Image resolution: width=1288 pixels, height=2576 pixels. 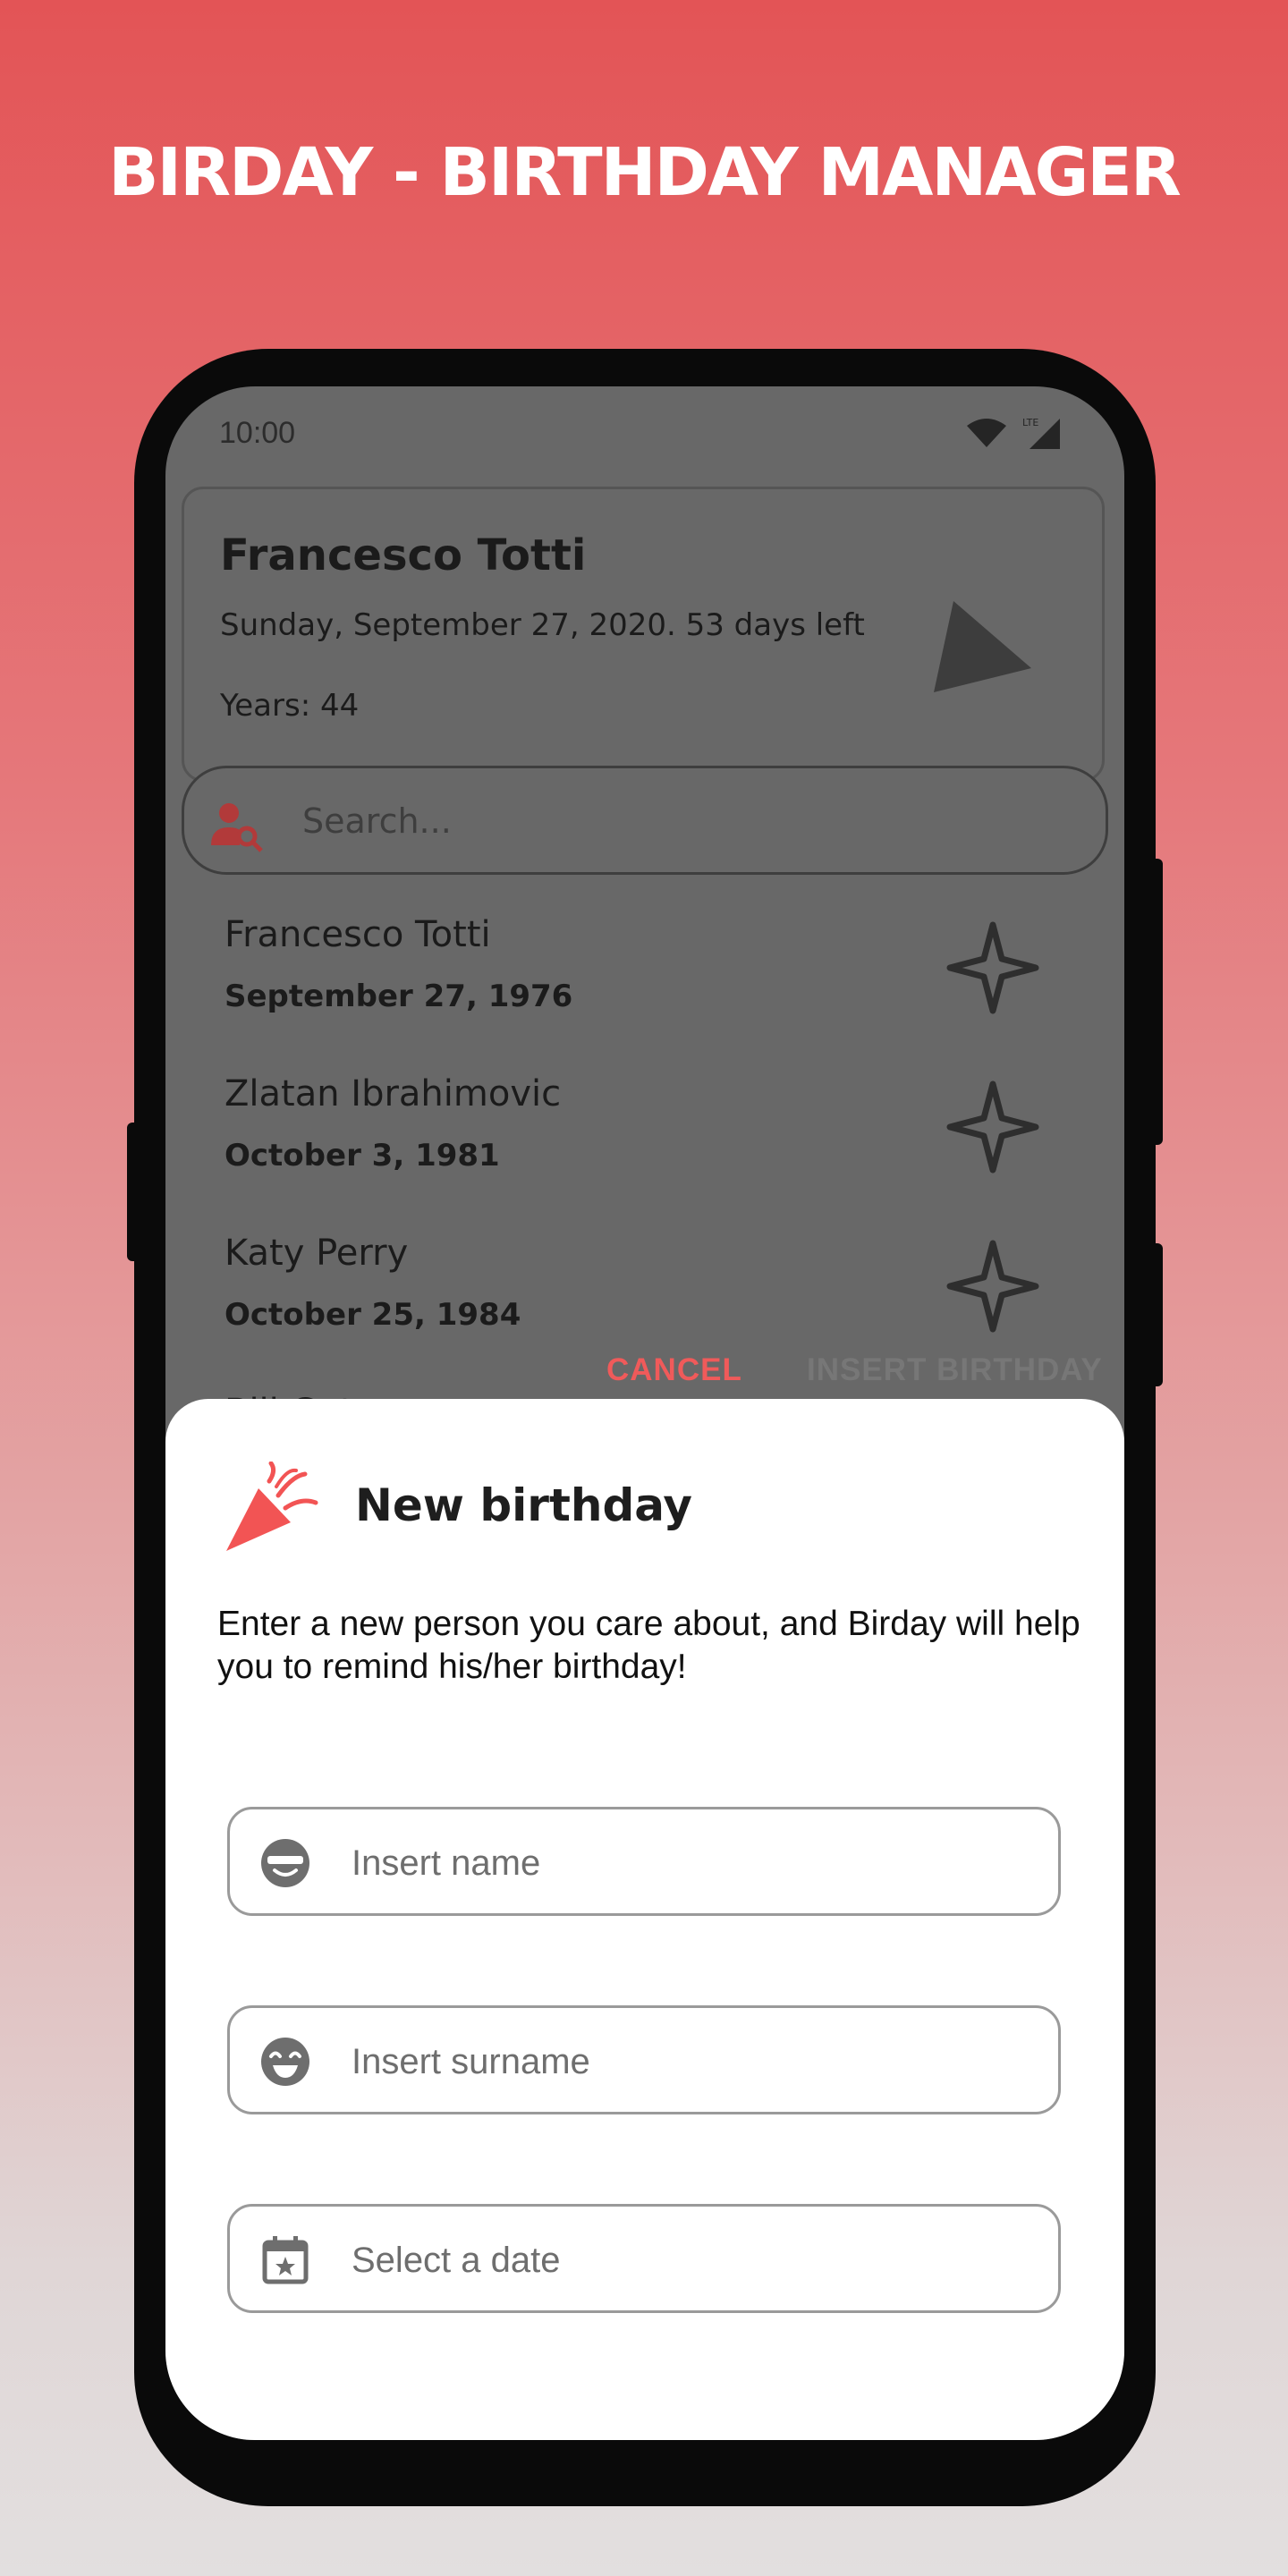 What do you see at coordinates (237, 827) in the screenshot?
I see `person-search-icon` at bounding box center [237, 827].